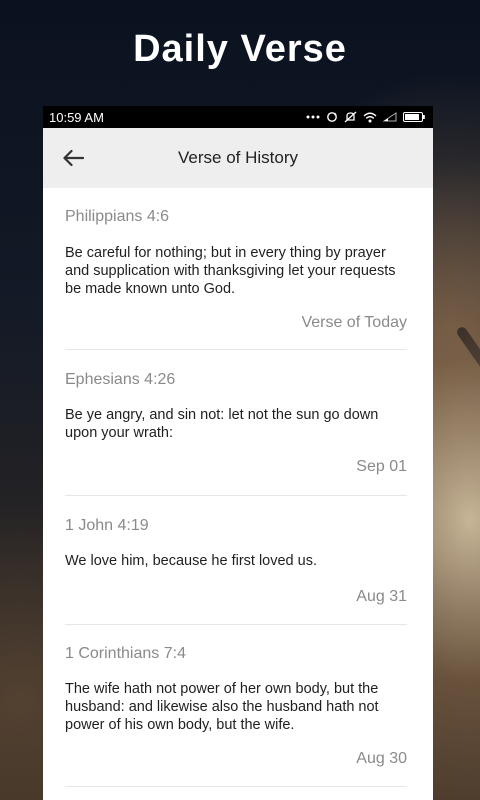  What do you see at coordinates (381, 596) in the screenshot?
I see `verse-date: Aug 31` at bounding box center [381, 596].